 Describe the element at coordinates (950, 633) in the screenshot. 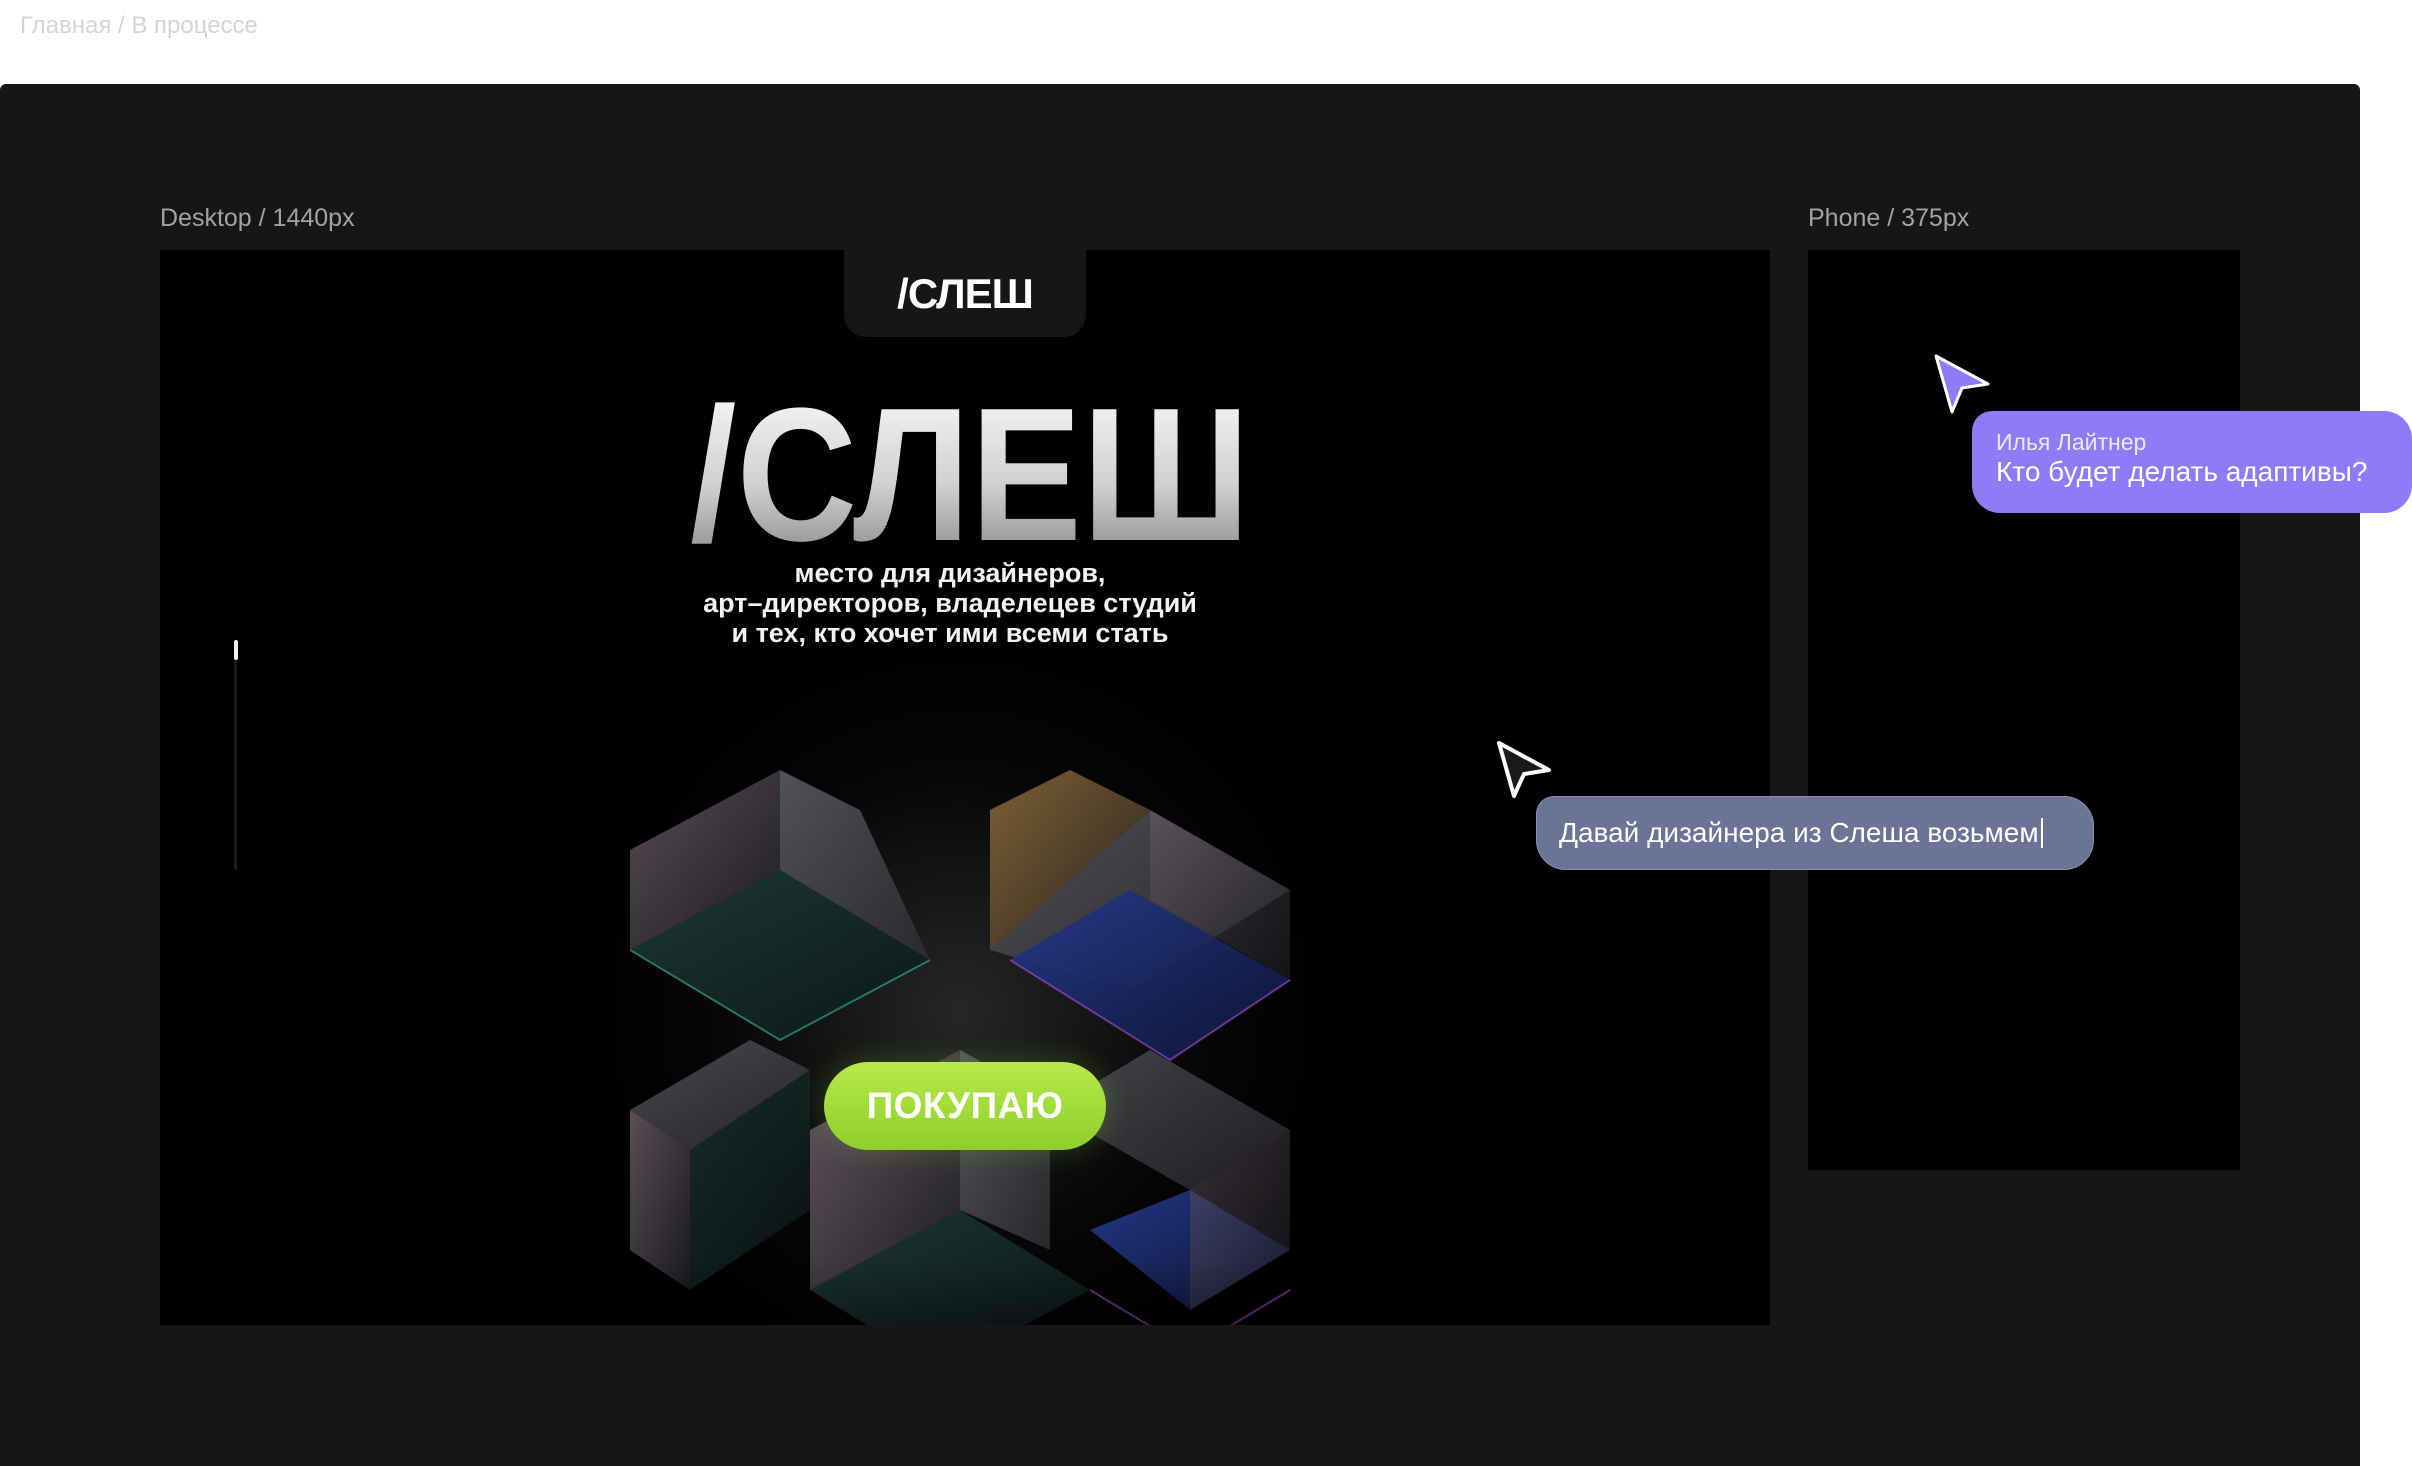

I see `tagline-line-3: и тех, кто хочет ими всеми стать` at that location.